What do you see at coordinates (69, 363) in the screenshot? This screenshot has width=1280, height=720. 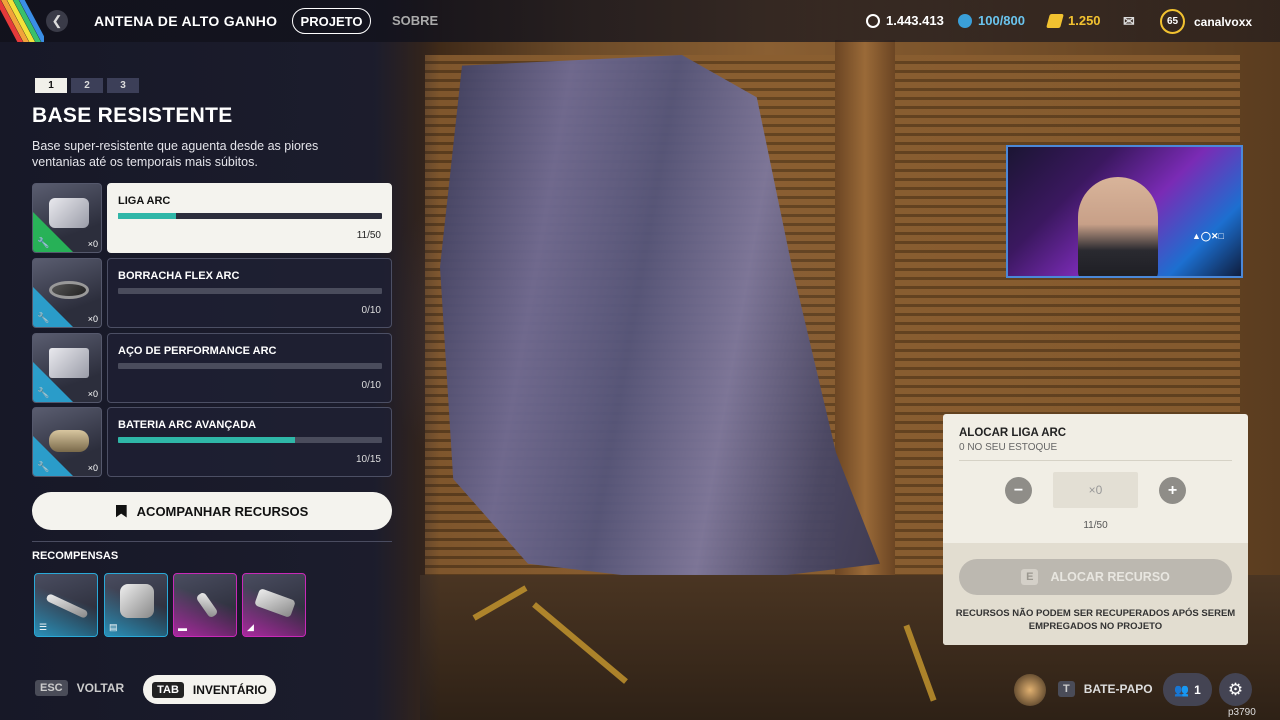 I see `steel-block-item-icon` at bounding box center [69, 363].